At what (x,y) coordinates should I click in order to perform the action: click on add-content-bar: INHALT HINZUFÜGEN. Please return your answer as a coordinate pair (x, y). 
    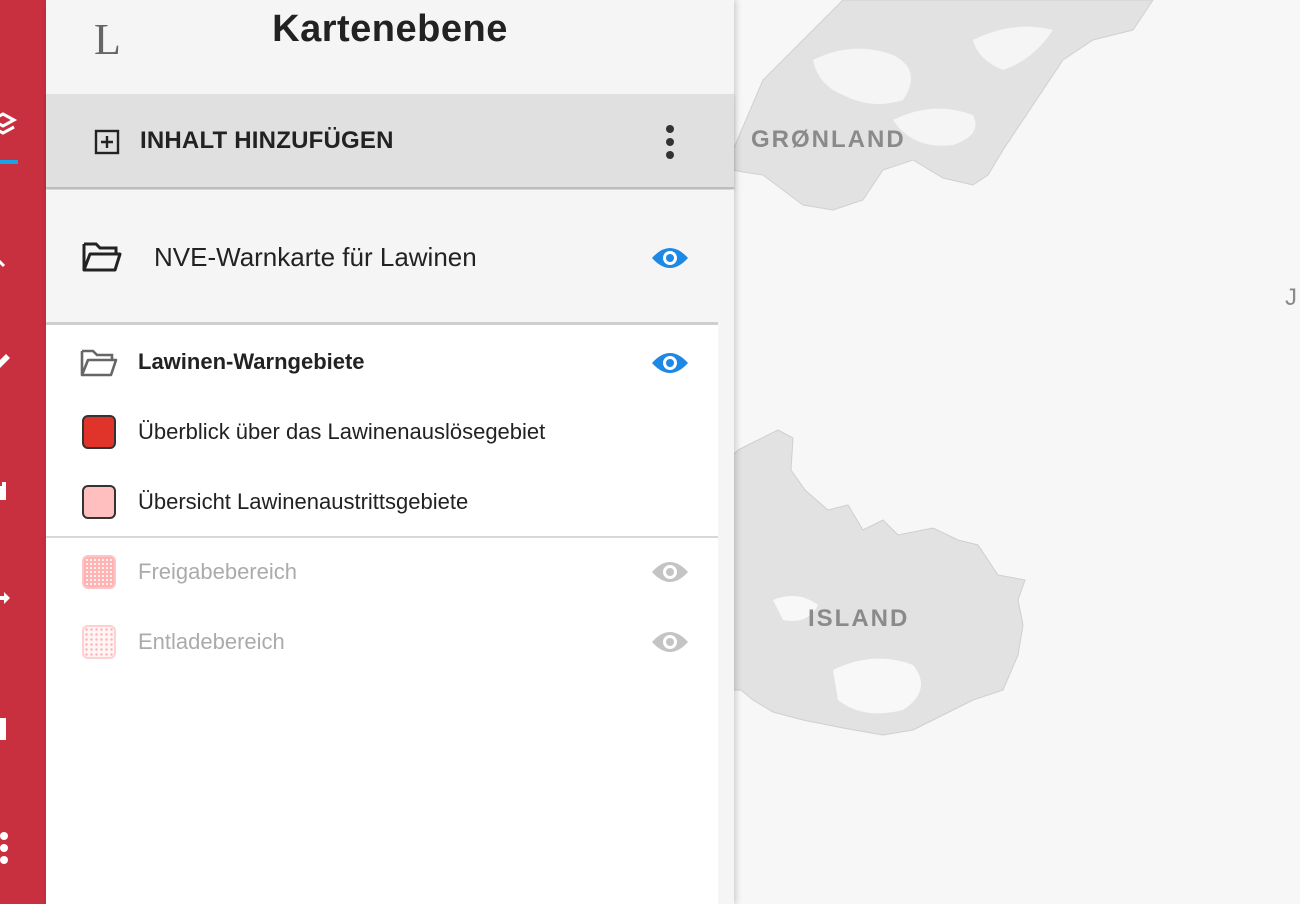
    Looking at the image, I should click on (390, 141).